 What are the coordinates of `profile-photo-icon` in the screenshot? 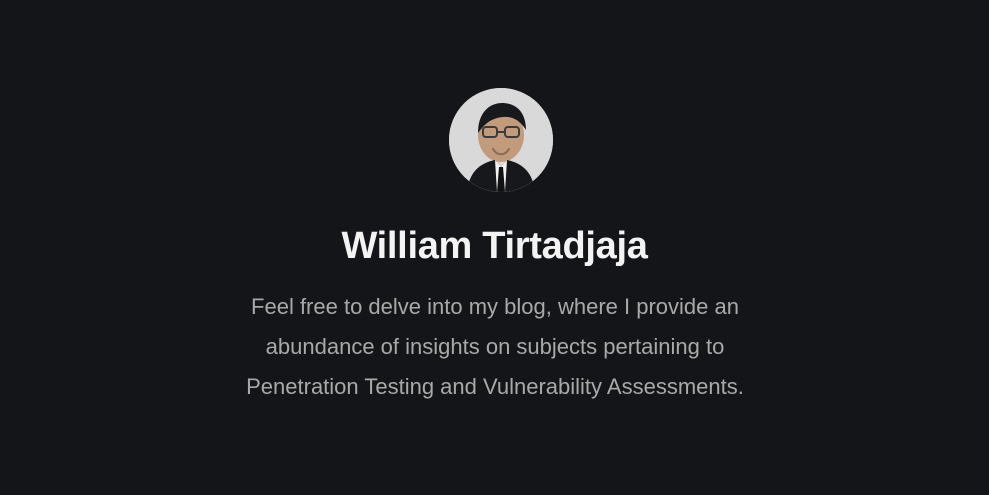 It's located at (501, 140).